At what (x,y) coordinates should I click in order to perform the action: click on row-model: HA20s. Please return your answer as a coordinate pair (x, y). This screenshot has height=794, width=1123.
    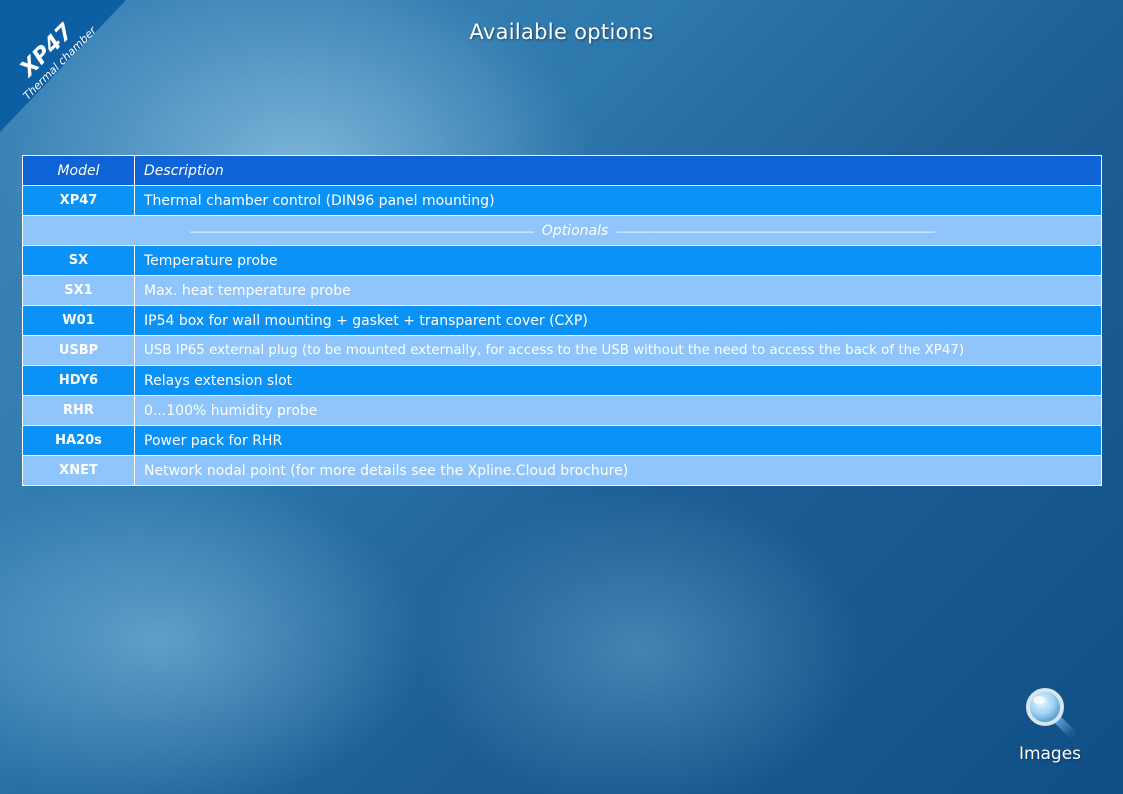
    Looking at the image, I should click on (78, 440).